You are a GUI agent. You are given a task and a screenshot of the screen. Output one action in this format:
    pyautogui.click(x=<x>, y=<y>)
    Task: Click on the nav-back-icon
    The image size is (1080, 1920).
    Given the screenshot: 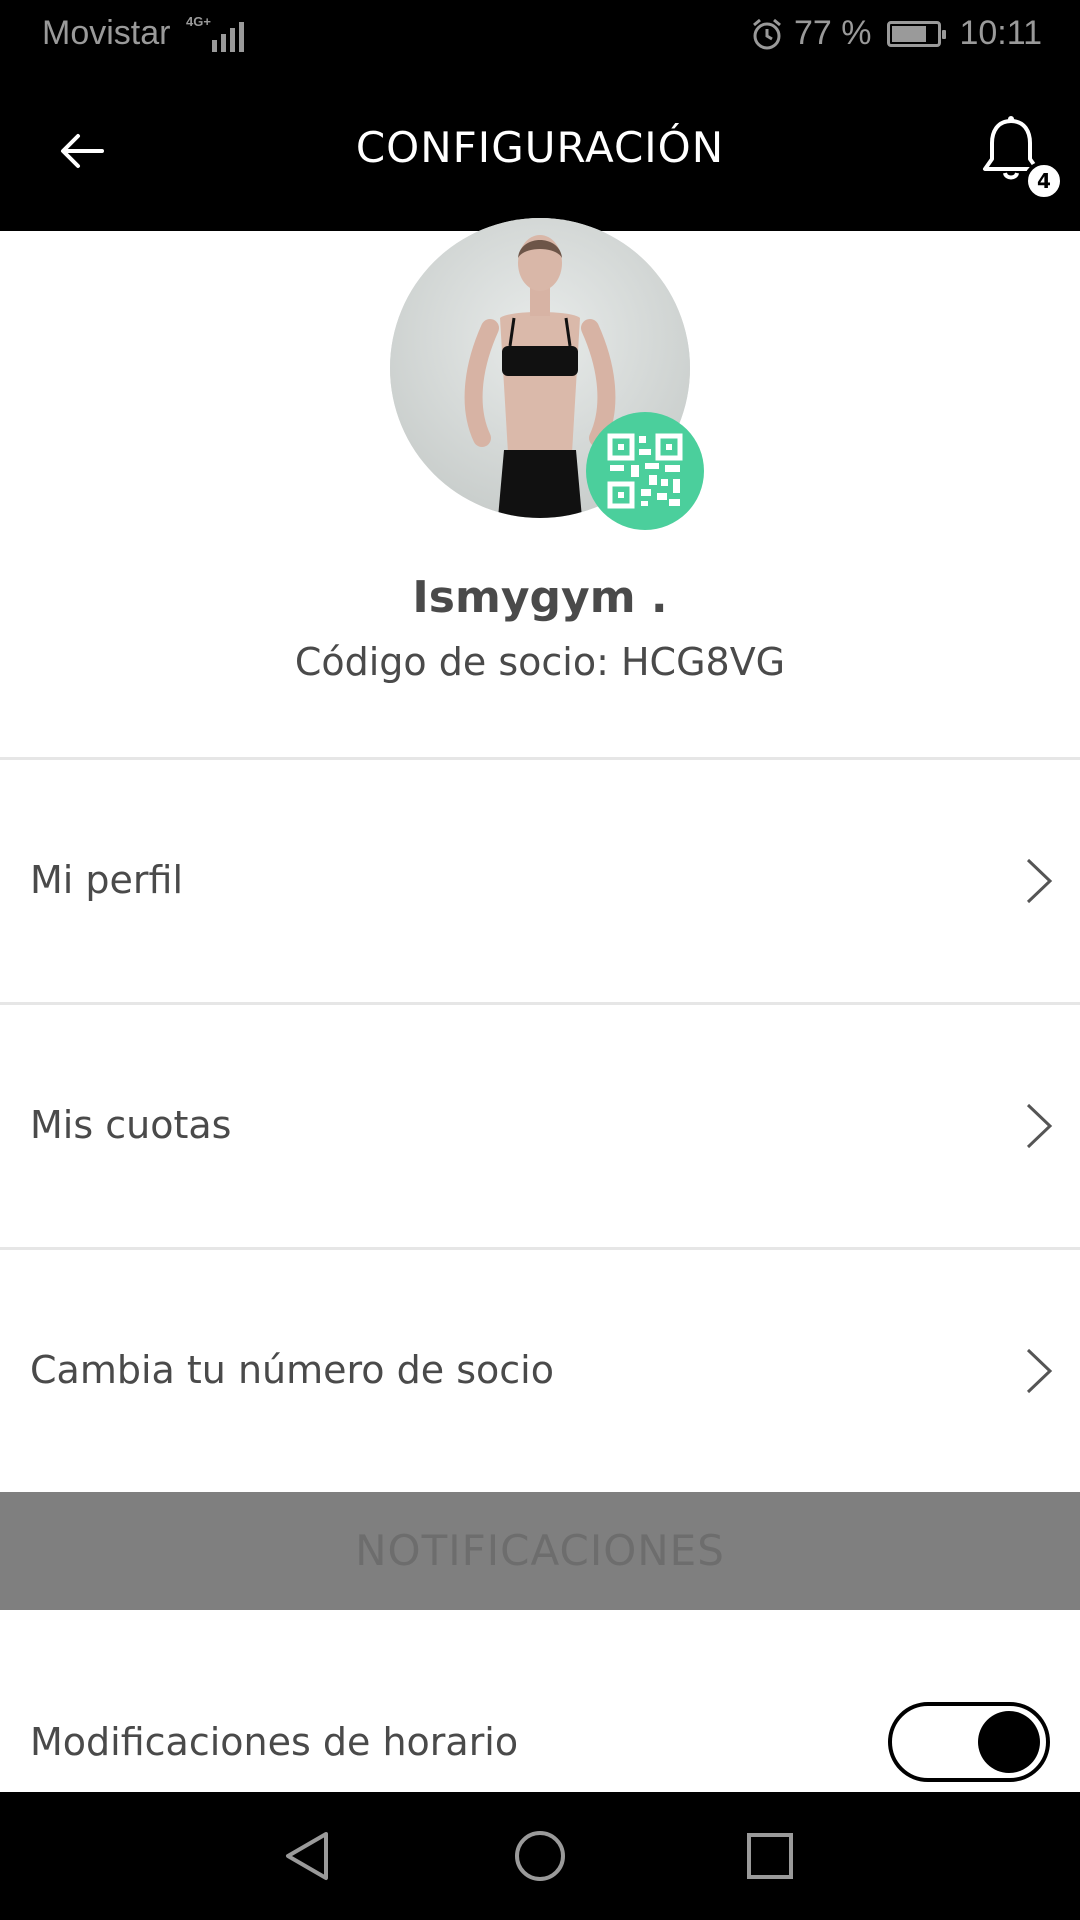 What is the action you would take?
    pyautogui.click(x=307, y=1856)
    